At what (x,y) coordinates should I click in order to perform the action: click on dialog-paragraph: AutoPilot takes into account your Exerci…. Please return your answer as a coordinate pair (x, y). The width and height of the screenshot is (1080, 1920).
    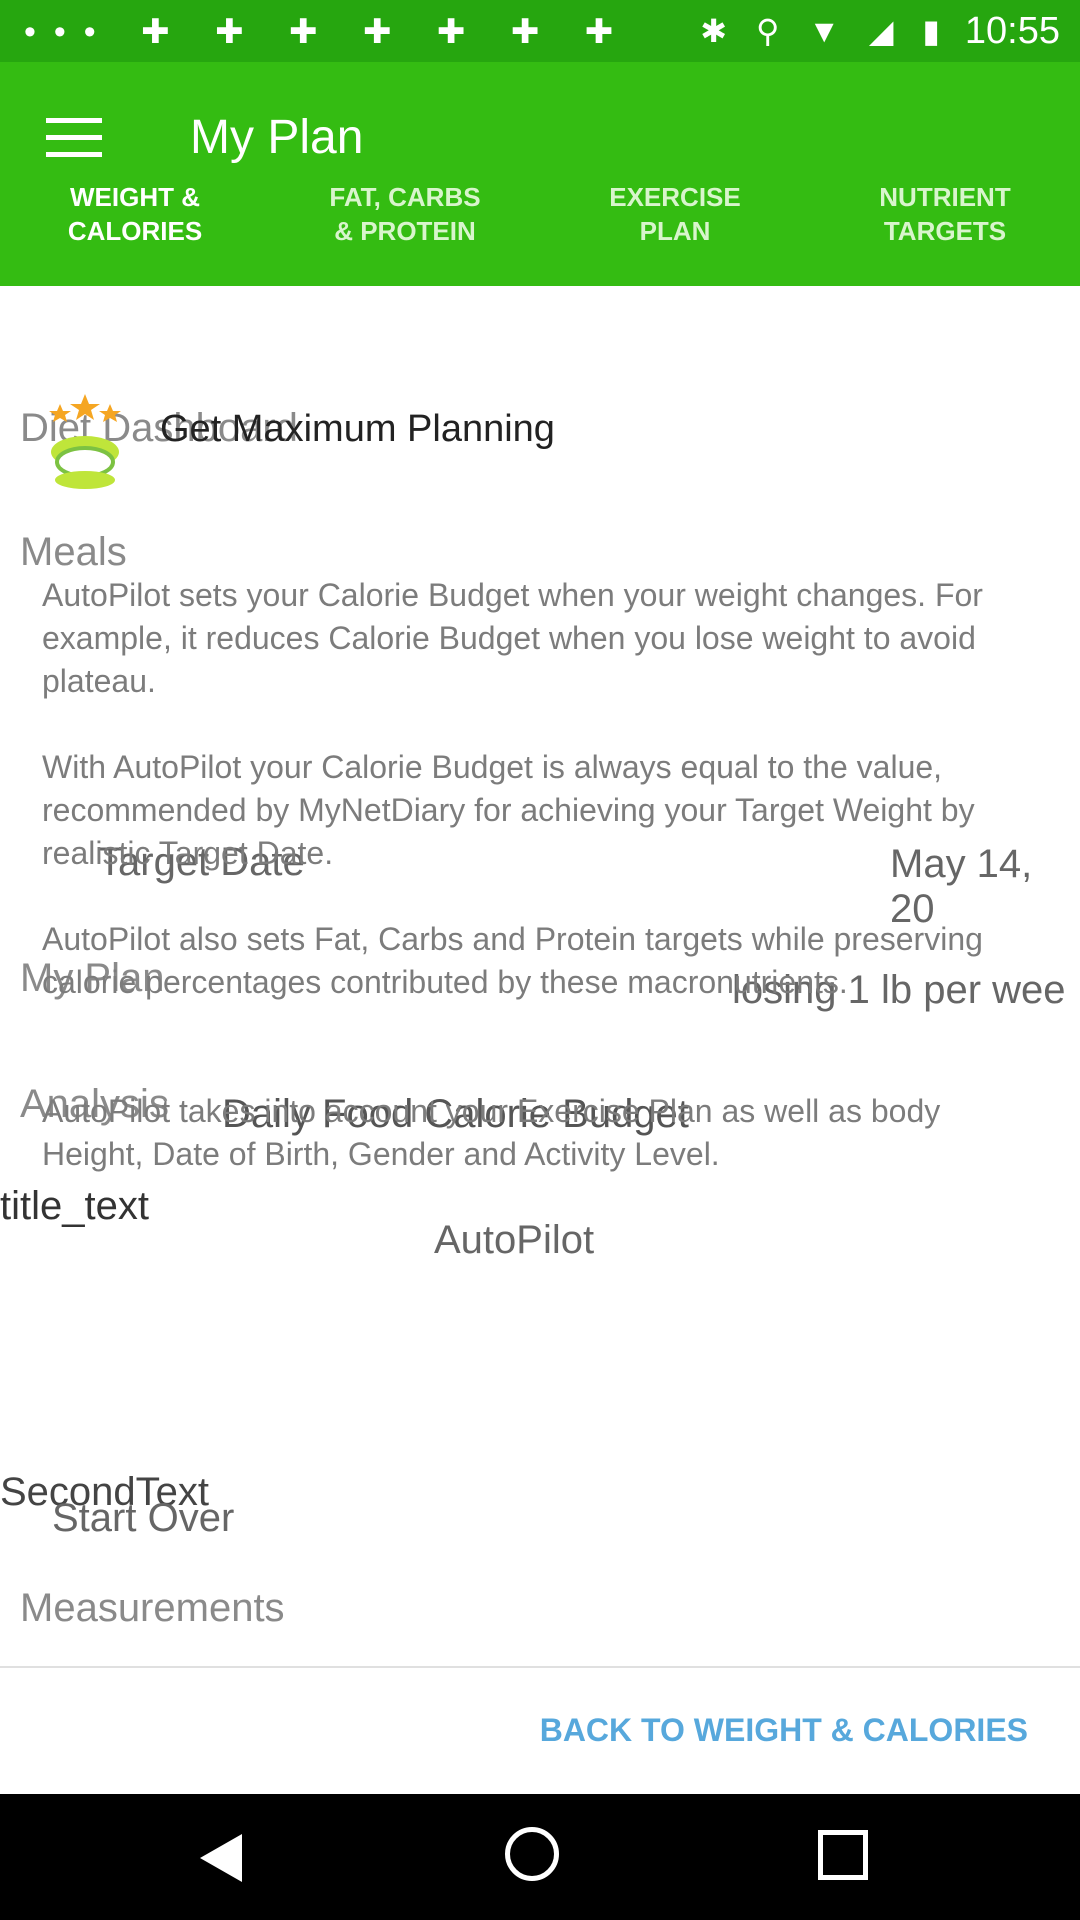
    Looking at the image, I should click on (491, 1132).